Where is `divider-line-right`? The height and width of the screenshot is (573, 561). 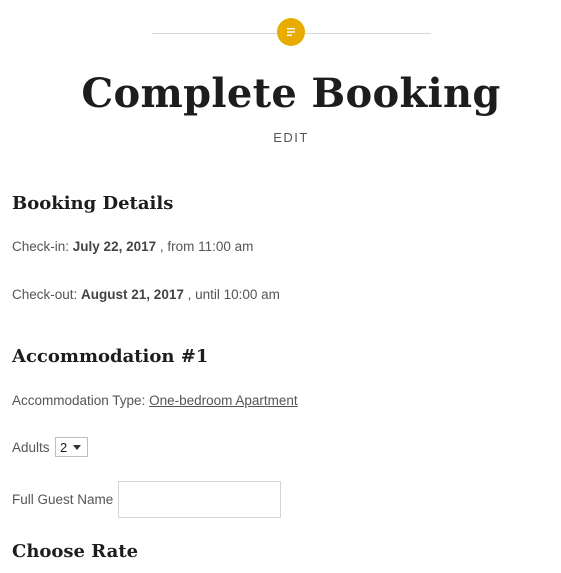 divider-line-right is located at coordinates (368, 33).